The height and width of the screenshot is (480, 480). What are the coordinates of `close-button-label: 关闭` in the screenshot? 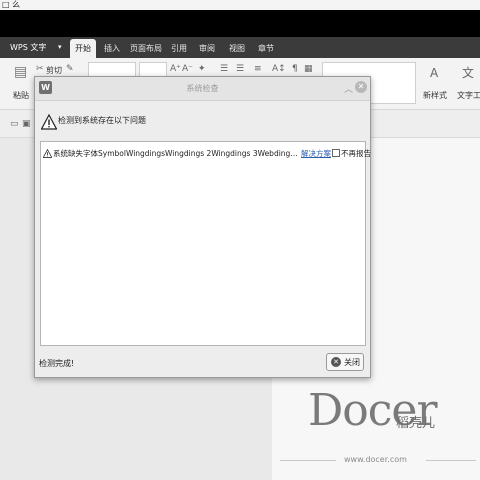 It's located at (352, 362).